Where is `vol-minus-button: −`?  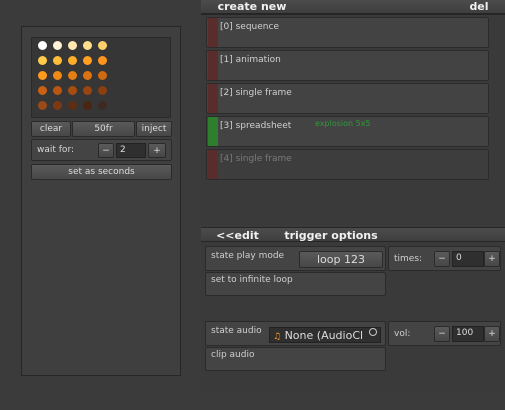 vol-minus-button: − is located at coordinates (442, 334).